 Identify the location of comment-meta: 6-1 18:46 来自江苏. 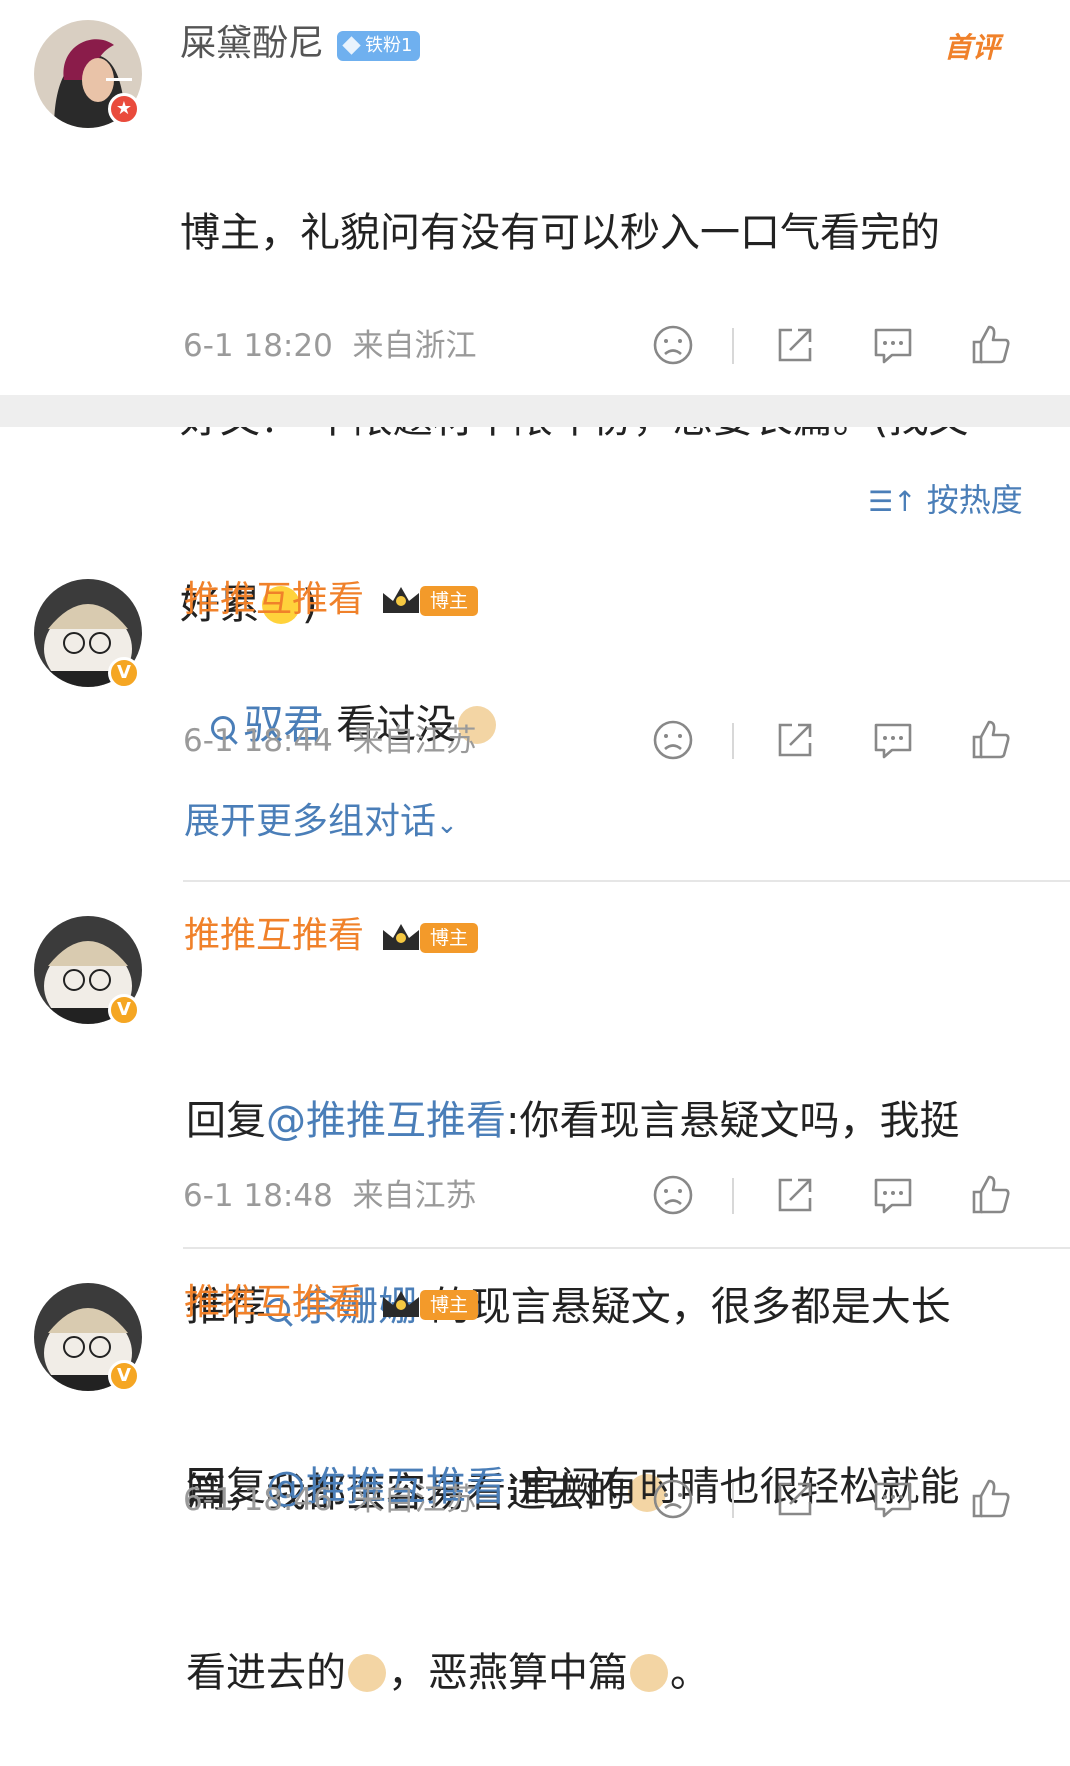
(330, 1500).